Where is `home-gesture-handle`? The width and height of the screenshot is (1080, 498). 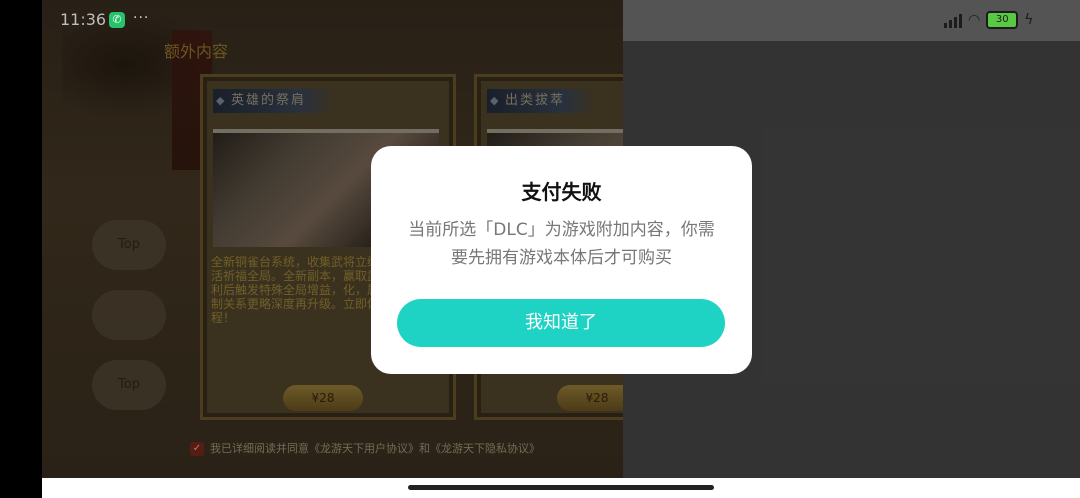
home-gesture-handle is located at coordinates (561, 487).